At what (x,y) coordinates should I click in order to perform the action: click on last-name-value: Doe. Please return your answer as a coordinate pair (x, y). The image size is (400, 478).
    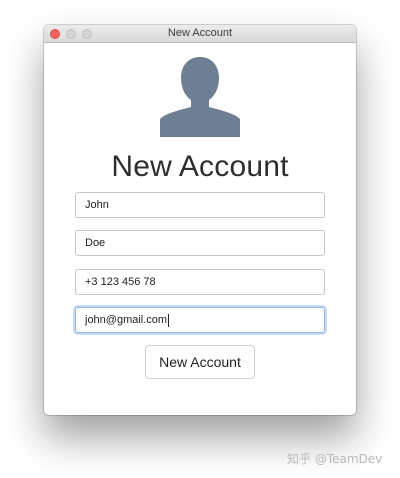
    Looking at the image, I should click on (95, 243).